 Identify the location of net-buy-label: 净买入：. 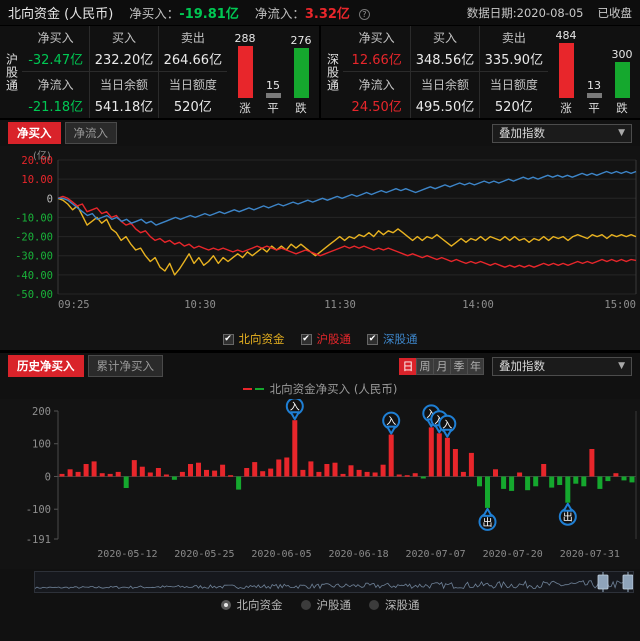
(154, 13).